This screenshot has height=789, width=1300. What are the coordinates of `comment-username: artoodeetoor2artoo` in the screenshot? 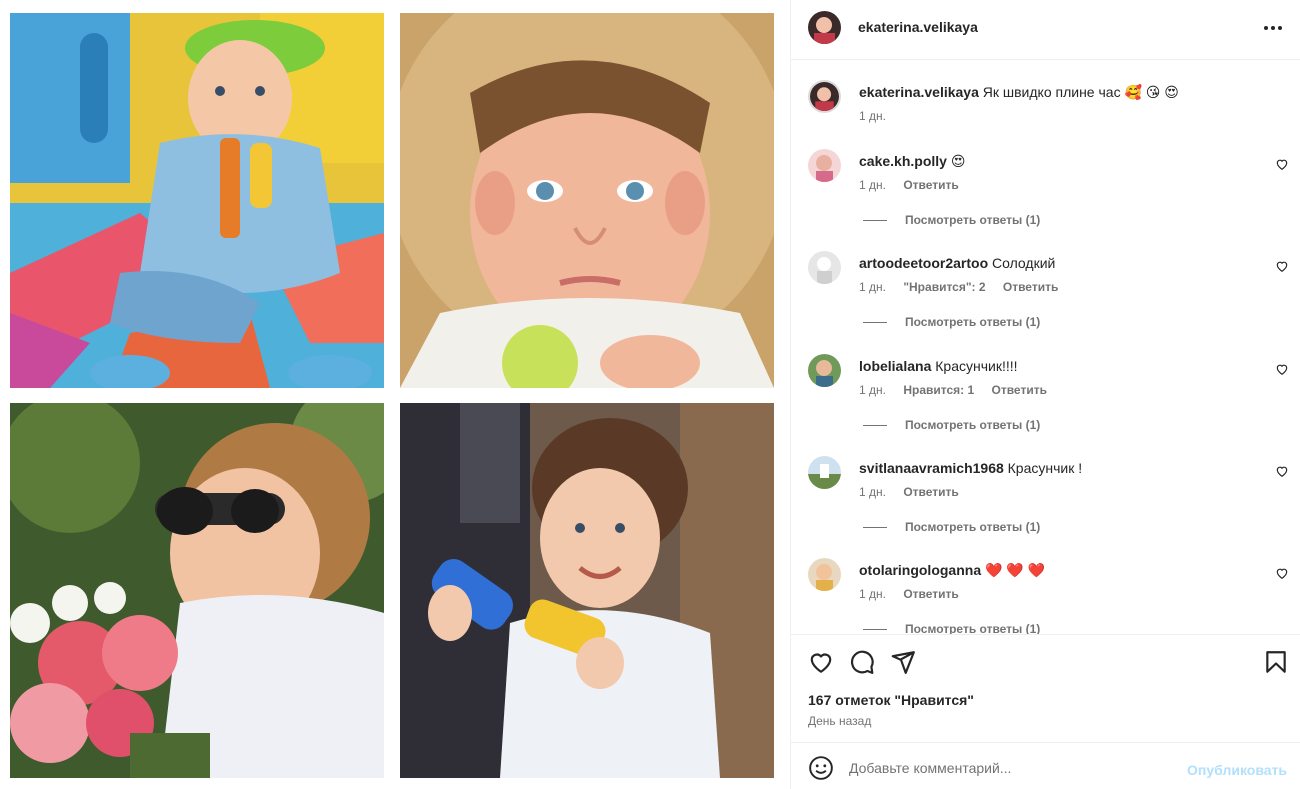 It's located at (923, 263).